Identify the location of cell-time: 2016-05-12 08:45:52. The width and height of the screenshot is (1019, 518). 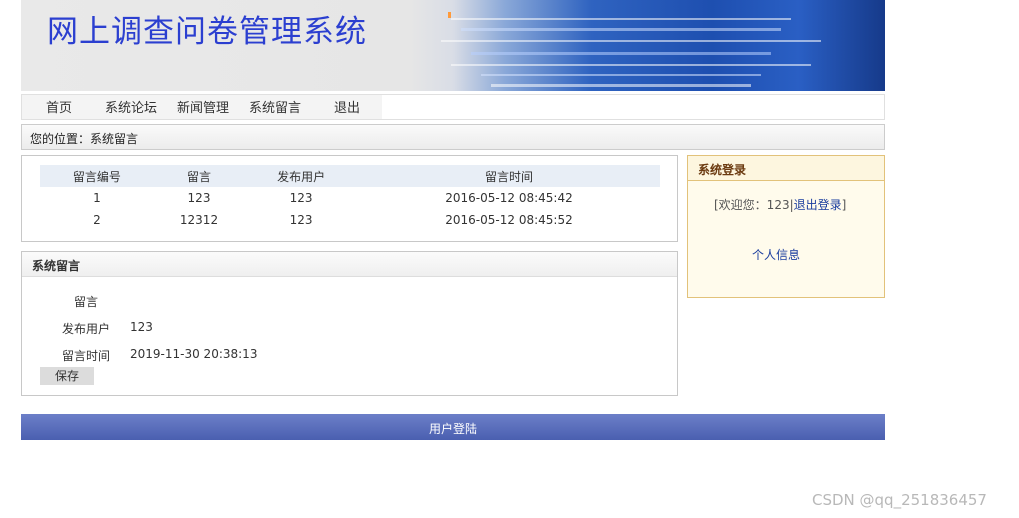
(509, 220).